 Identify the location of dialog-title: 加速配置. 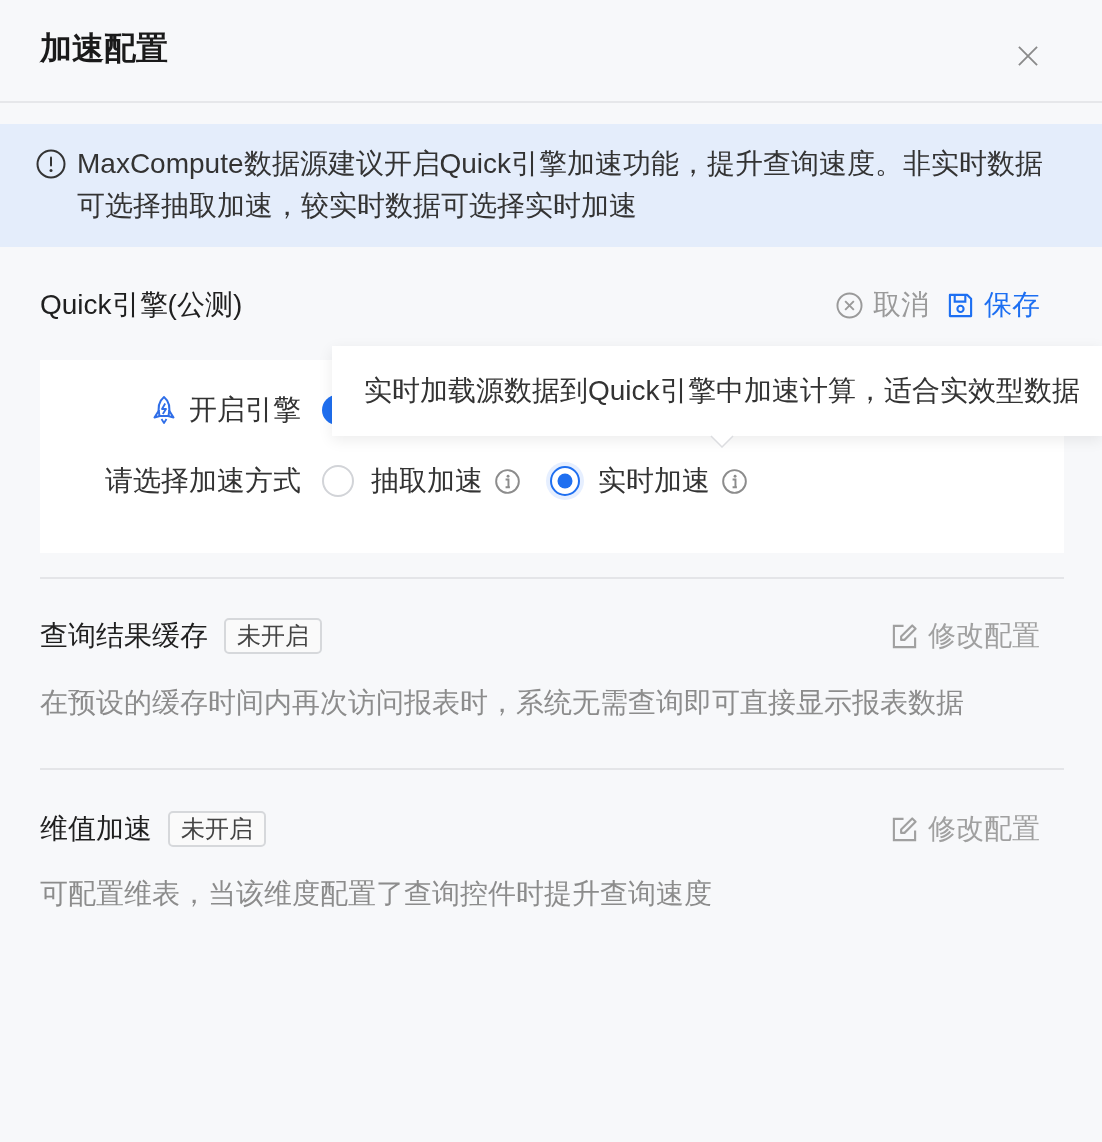
(104, 48).